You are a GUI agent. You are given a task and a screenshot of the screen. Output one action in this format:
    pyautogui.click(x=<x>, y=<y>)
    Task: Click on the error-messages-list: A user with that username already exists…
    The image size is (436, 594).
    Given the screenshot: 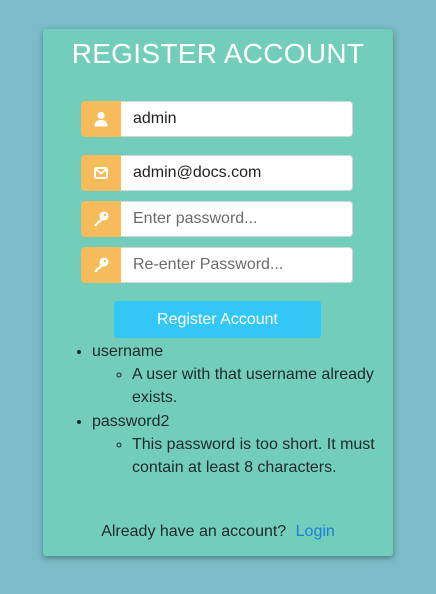 What is the action you would take?
    pyautogui.click(x=237, y=386)
    